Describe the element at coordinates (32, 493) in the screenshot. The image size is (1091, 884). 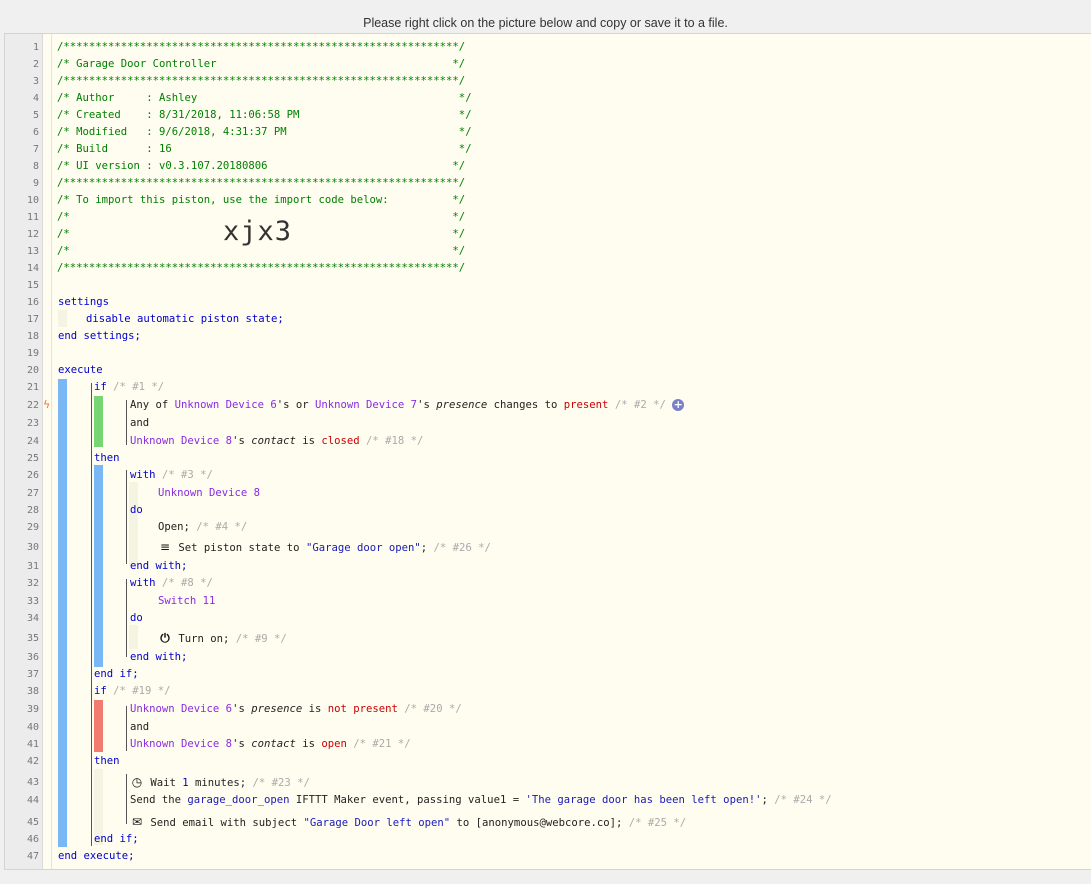
I see `line-number: 27` at that location.